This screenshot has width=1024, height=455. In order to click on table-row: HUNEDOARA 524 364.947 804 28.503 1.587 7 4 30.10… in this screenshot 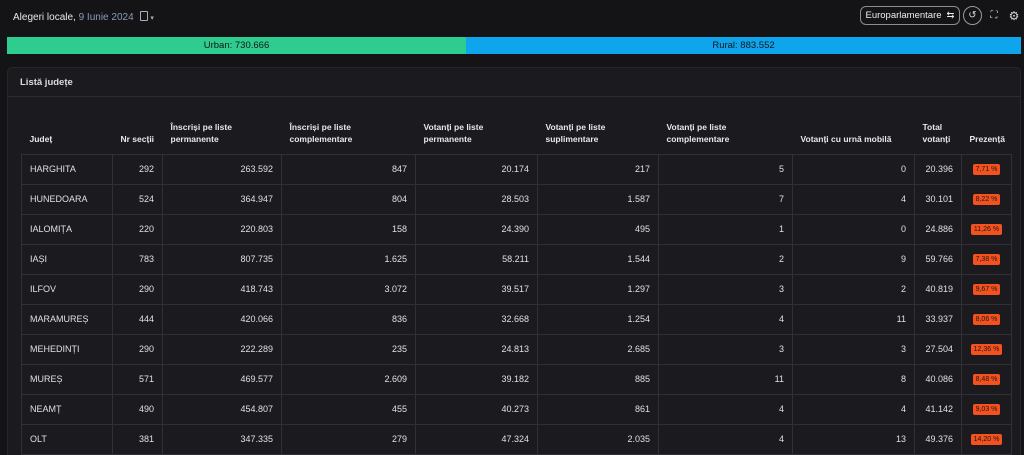, I will do `click(516, 199)`.